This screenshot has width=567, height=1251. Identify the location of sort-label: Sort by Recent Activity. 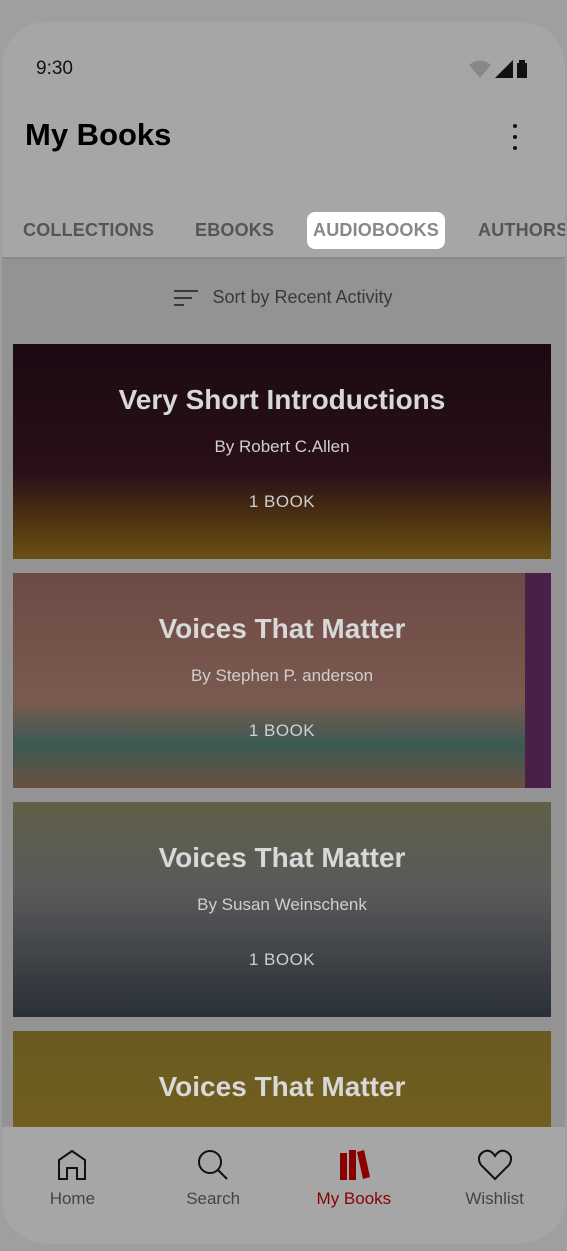
(302, 297).